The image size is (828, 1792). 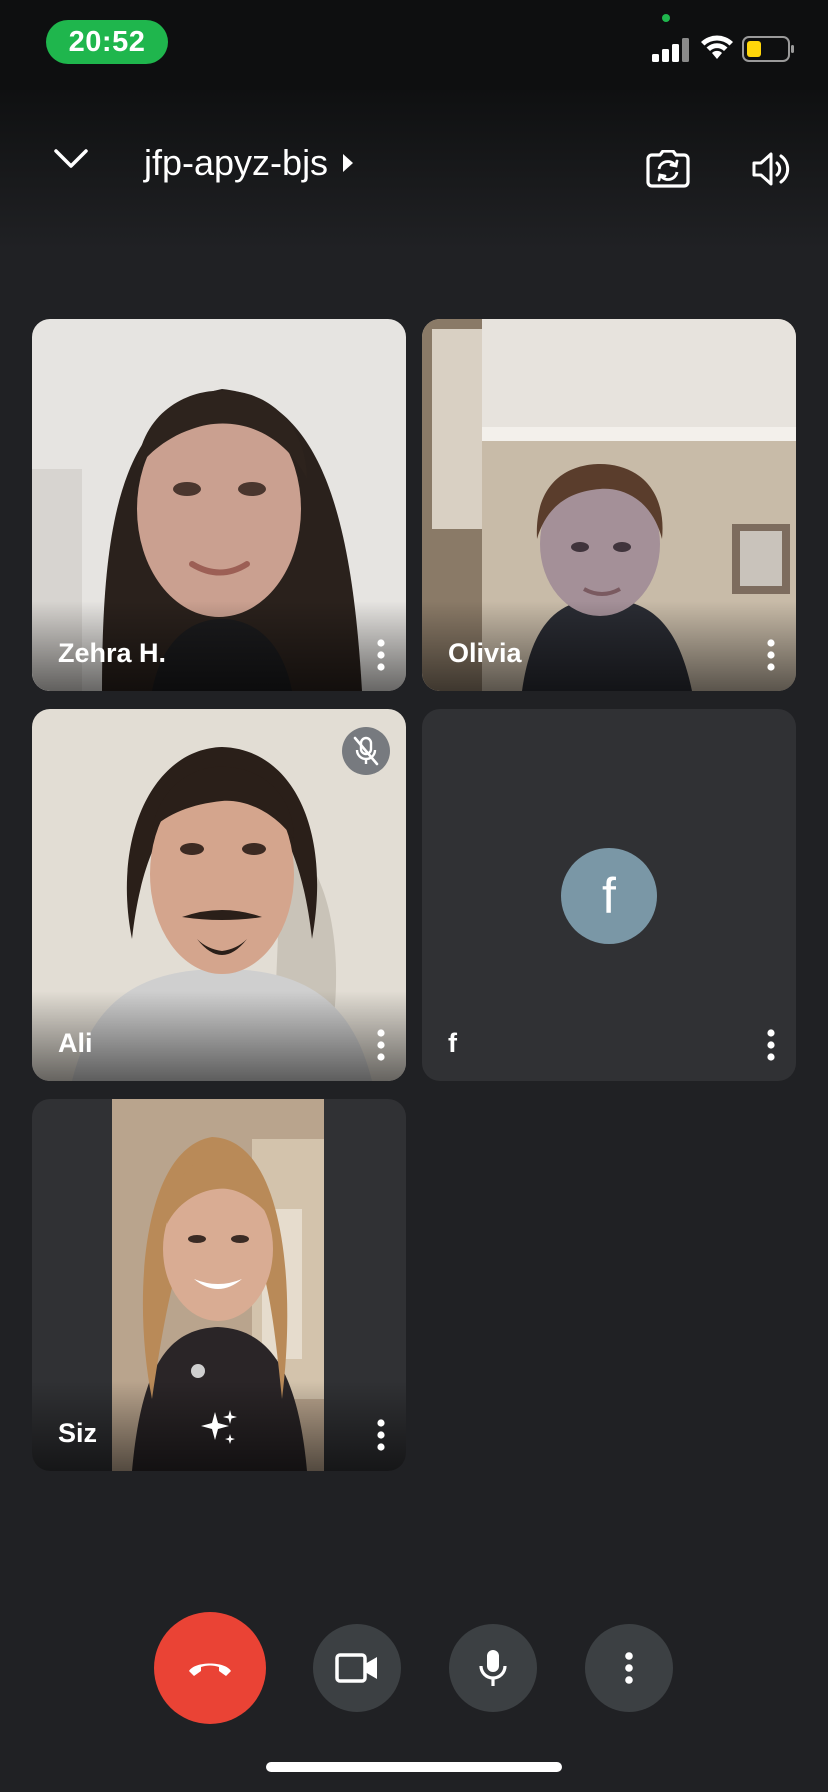 I want to click on collapse-button, so click(x=71, y=159).